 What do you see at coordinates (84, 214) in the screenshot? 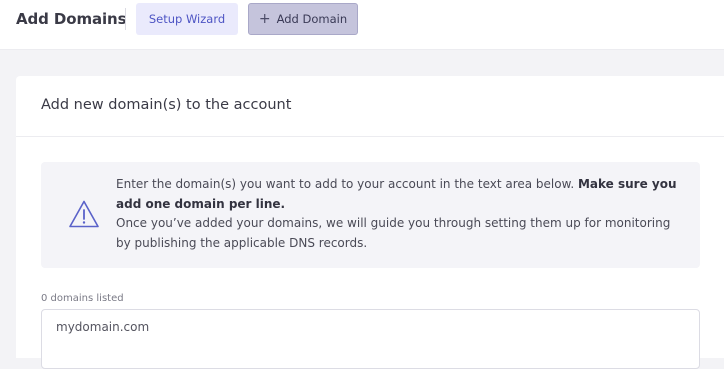
I see `warning-triangle-icon` at bounding box center [84, 214].